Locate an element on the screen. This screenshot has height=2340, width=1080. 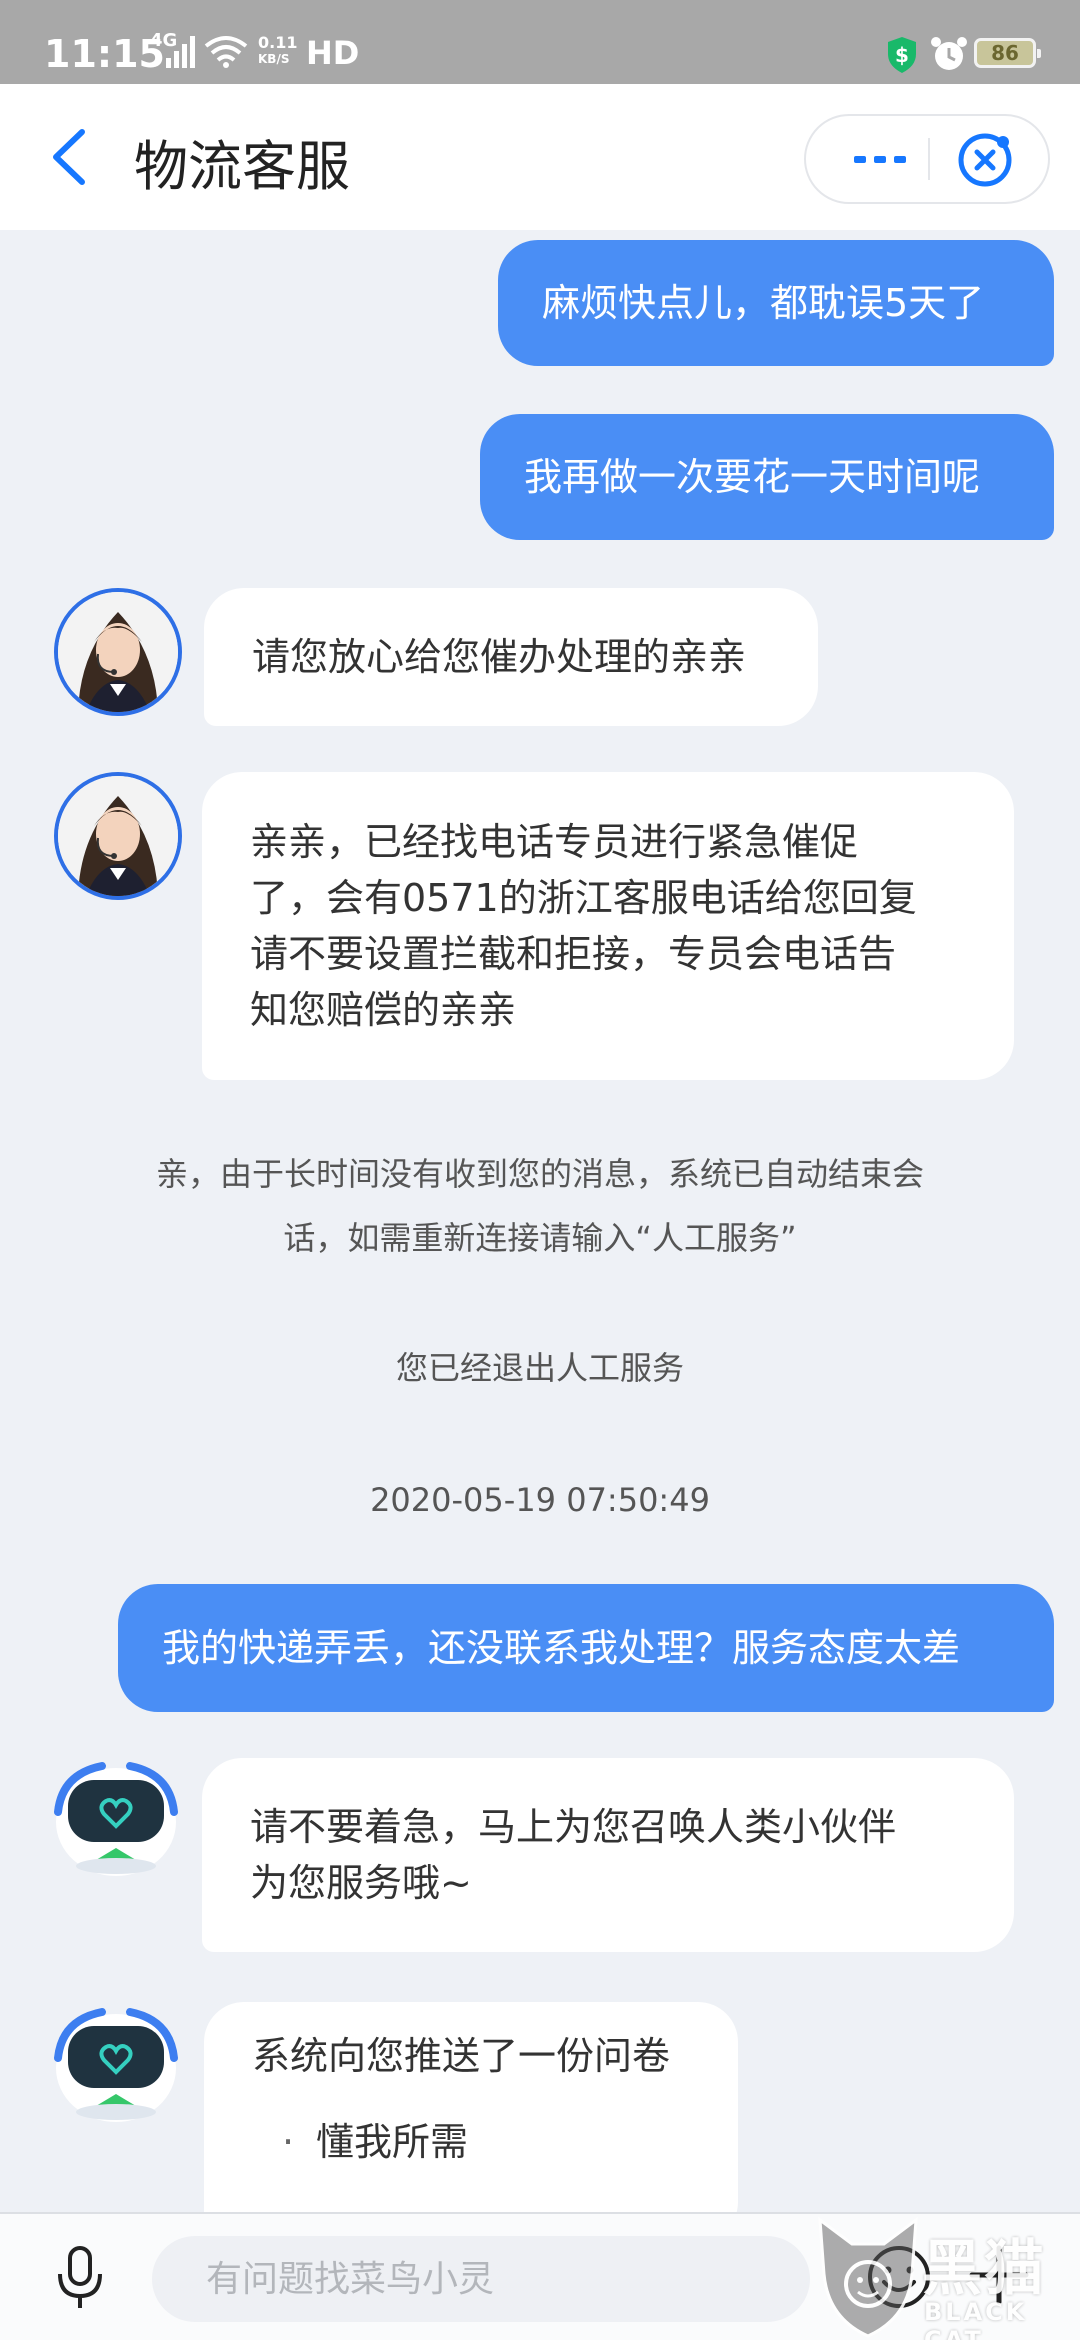
hd-indicator: HD is located at coordinates (333, 53).